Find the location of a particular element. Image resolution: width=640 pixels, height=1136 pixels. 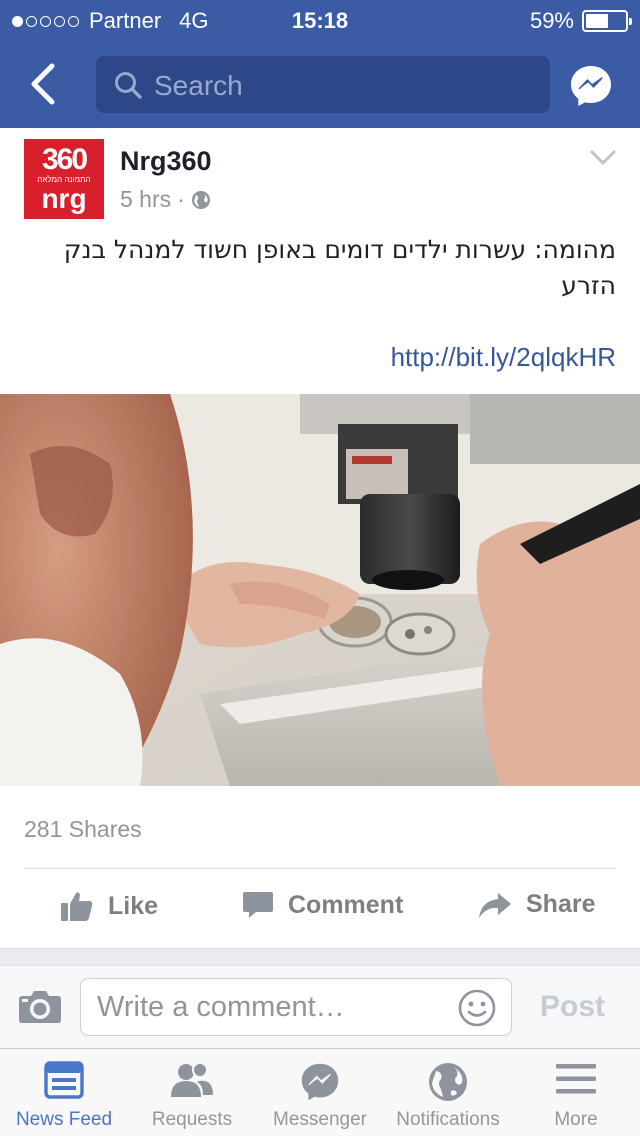

emoji-icon is located at coordinates (477, 1008).